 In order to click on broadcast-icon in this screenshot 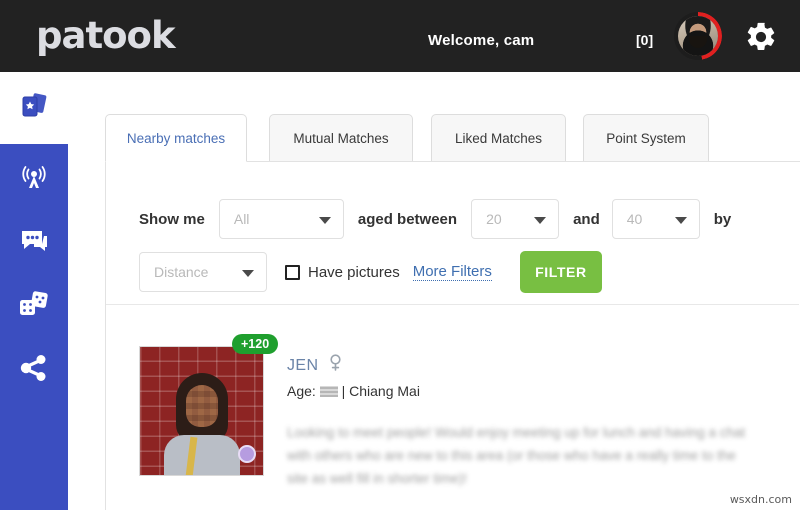, I will do `click(34, 178)`.